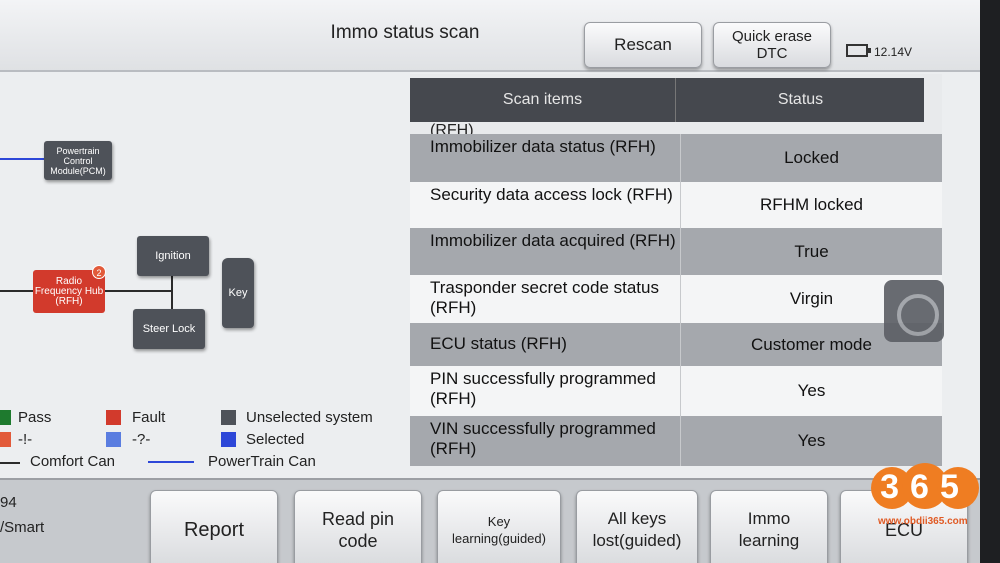 The width and height of the screenshot is (1000, 563). I want to click on table-row: Immobilizer data acquired (RFH) True, so click(676, 251).